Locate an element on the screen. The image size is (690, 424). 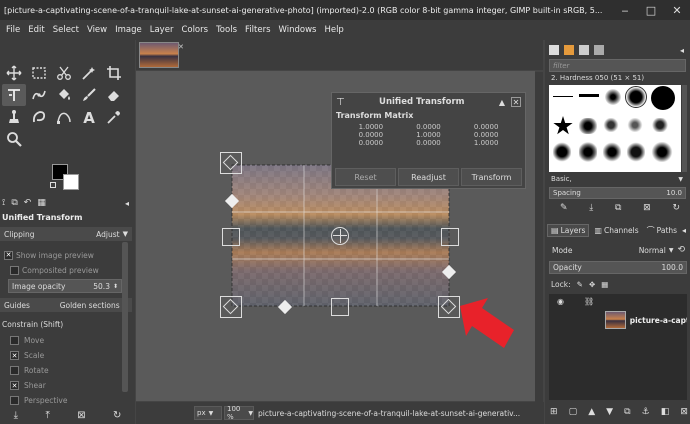
path-tool-icon is located at coordinates (64, 117).